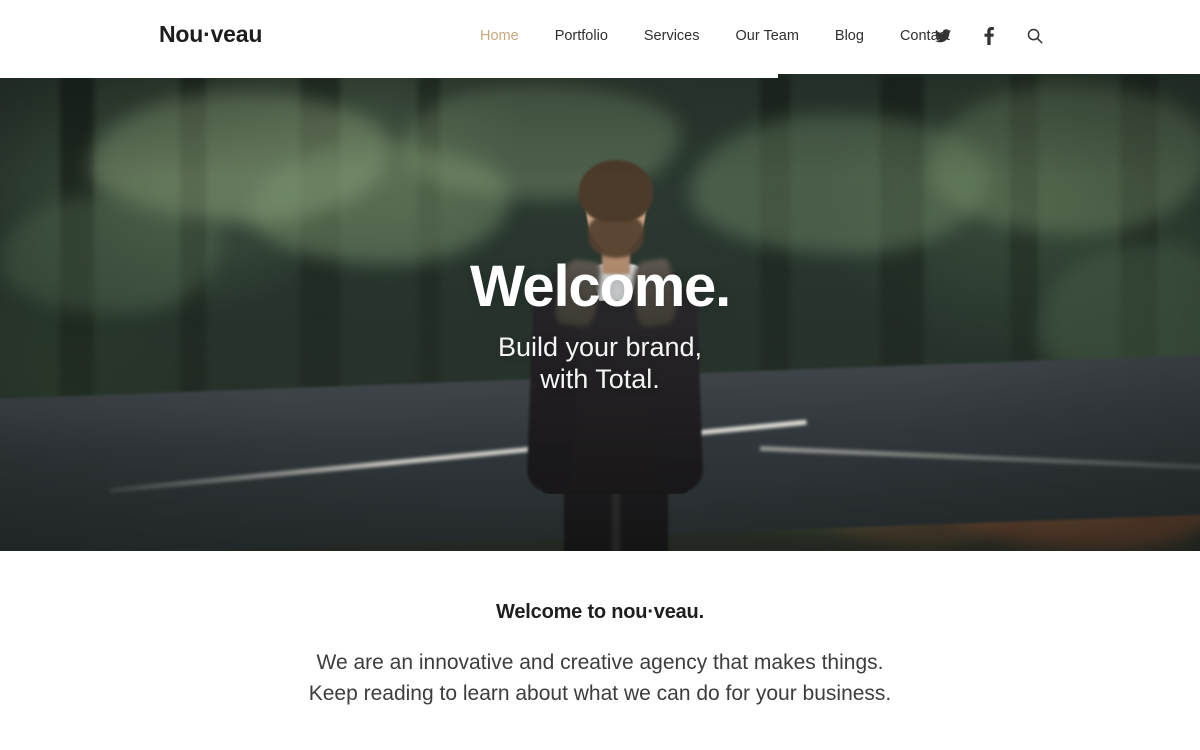 The width and height of the screenshot is (1200, 750). Describe the element at coordinates (600, 346) in the screenshot. I see `hero-subtitle-line-1: Build your brand,` at that location.